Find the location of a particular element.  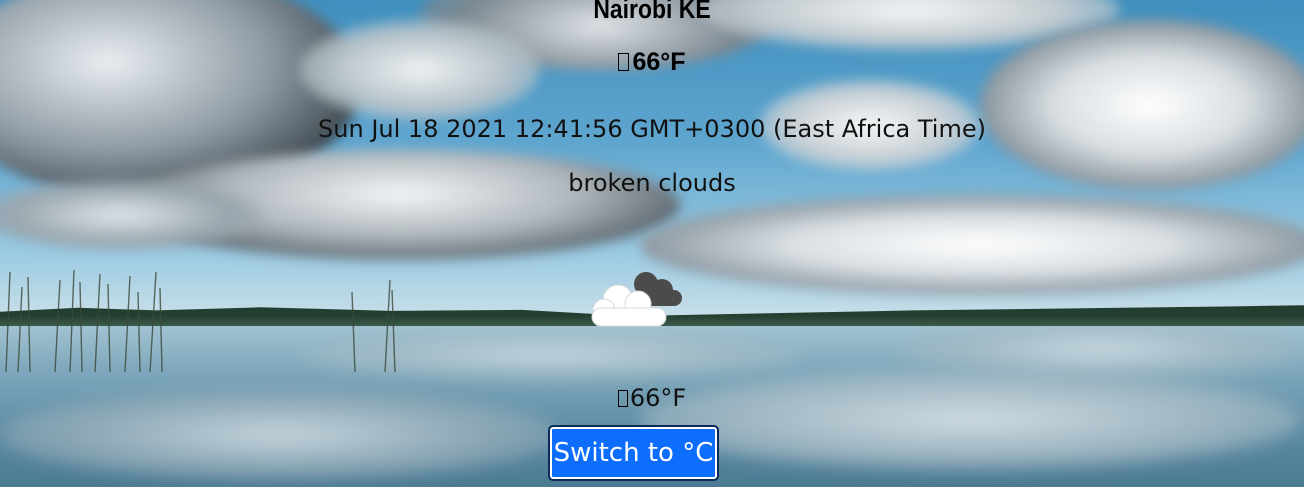

current-temperature-heading: 66°F is located at coordinates (652, 62).